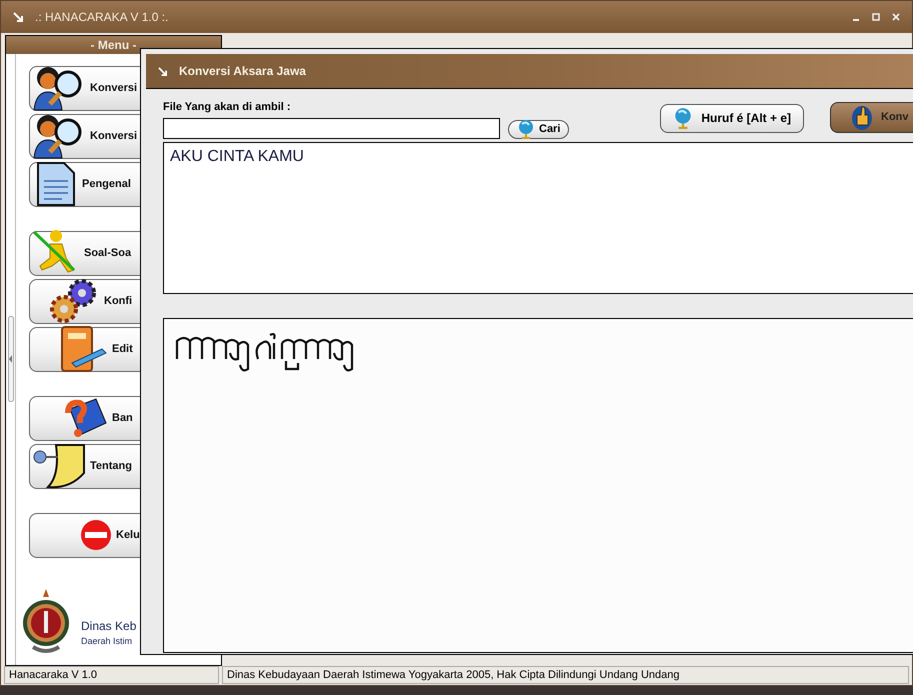 Image resolution: width=913 pixels, height=695 pixels. Describe the element at coordinates (108, 626) in the screenshot. I see `footer-title: Dinas Keb` at that location.